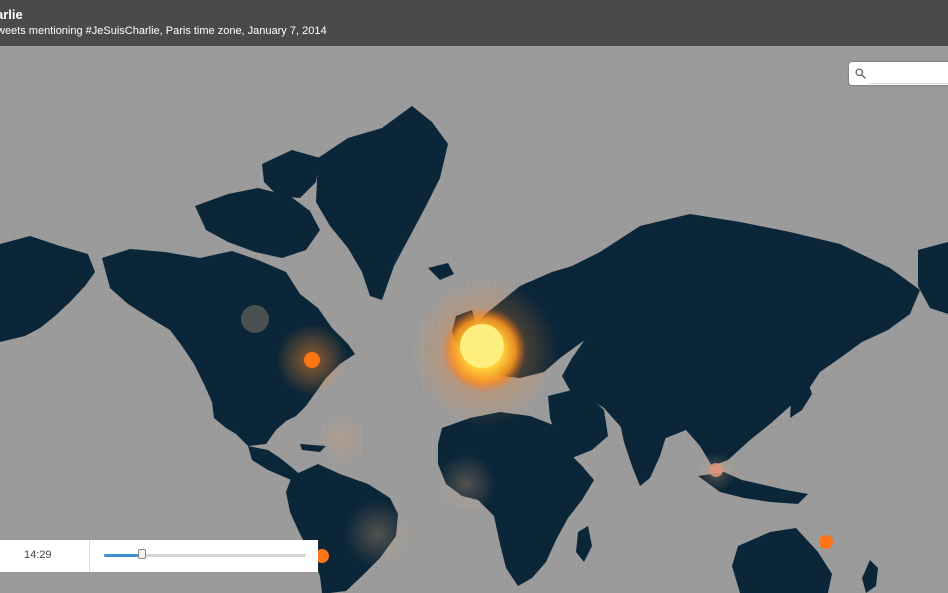 The height and width of the screenshot is (593, 948). What do you see at coordinates (826, 542) in the screenshot?
I see `point-australia` at bounding box center [826, 542].